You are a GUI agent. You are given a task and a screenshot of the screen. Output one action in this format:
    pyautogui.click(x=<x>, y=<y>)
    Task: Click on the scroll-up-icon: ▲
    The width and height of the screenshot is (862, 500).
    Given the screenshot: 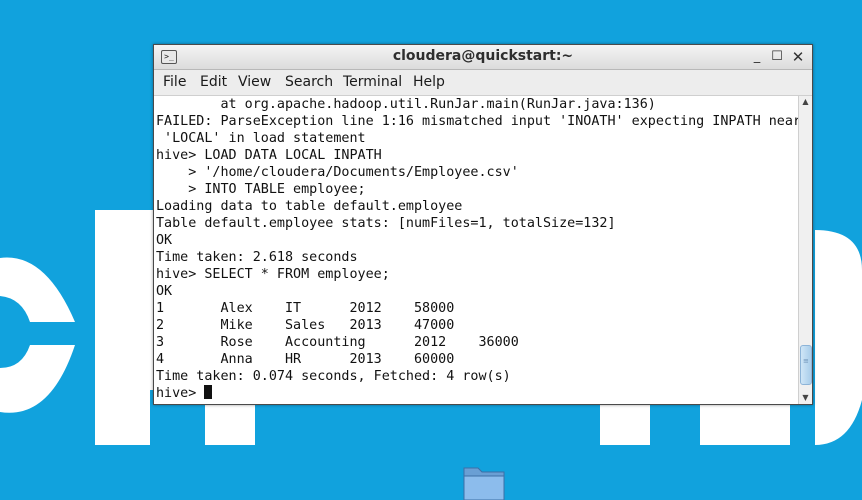 What is the action you would take?
    pyautogui.click(x=805, y=102)
    